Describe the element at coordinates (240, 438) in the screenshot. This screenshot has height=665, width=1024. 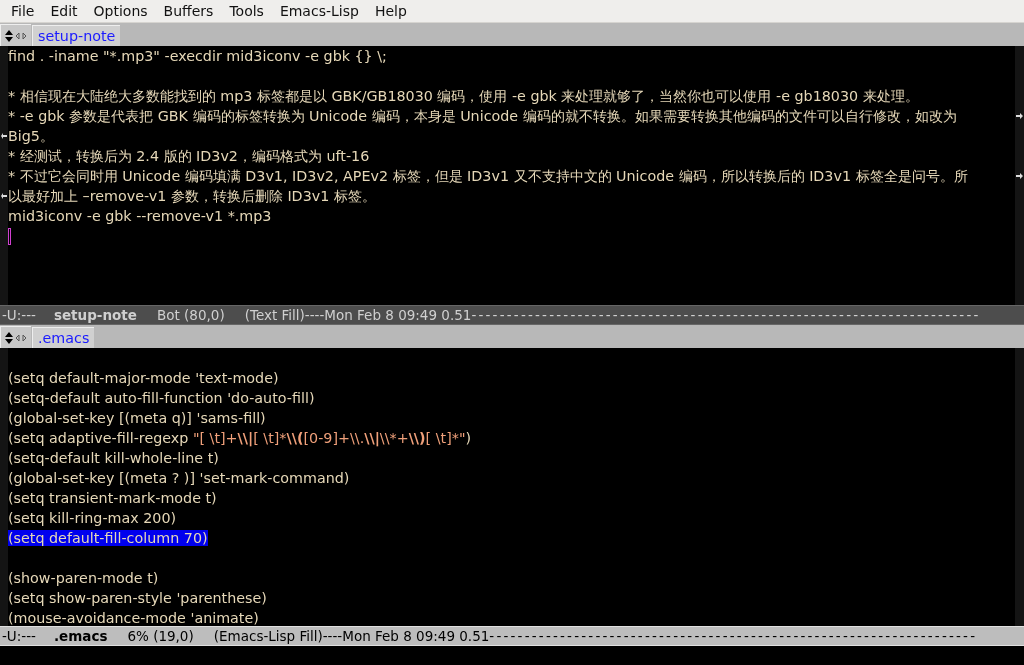
I see `code-line: (setq adaptive-fill-regexp "[ \t]+\\|[ \t]*\\([0-9]+\\.\\|\\*+\\)[ \t]*")` at that location.